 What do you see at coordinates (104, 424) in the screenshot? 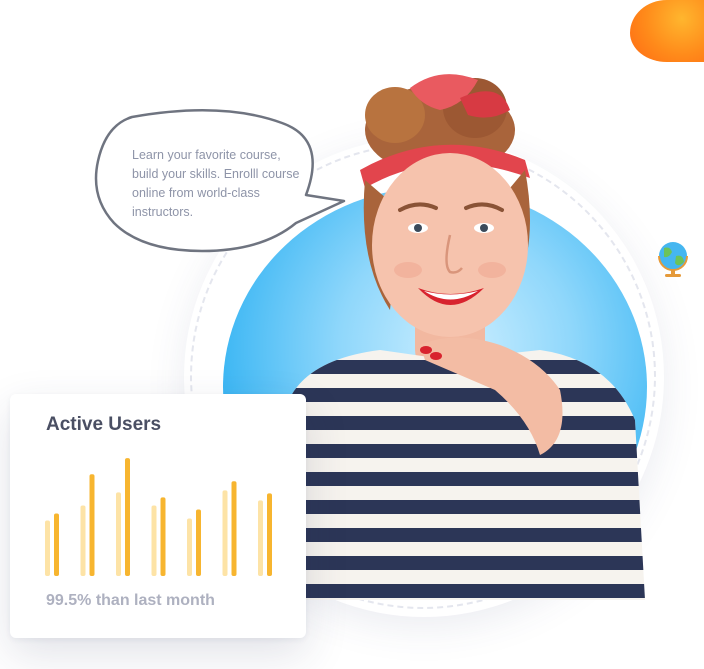
I see `card-title: Active Users` at bounding box center [104, 424].